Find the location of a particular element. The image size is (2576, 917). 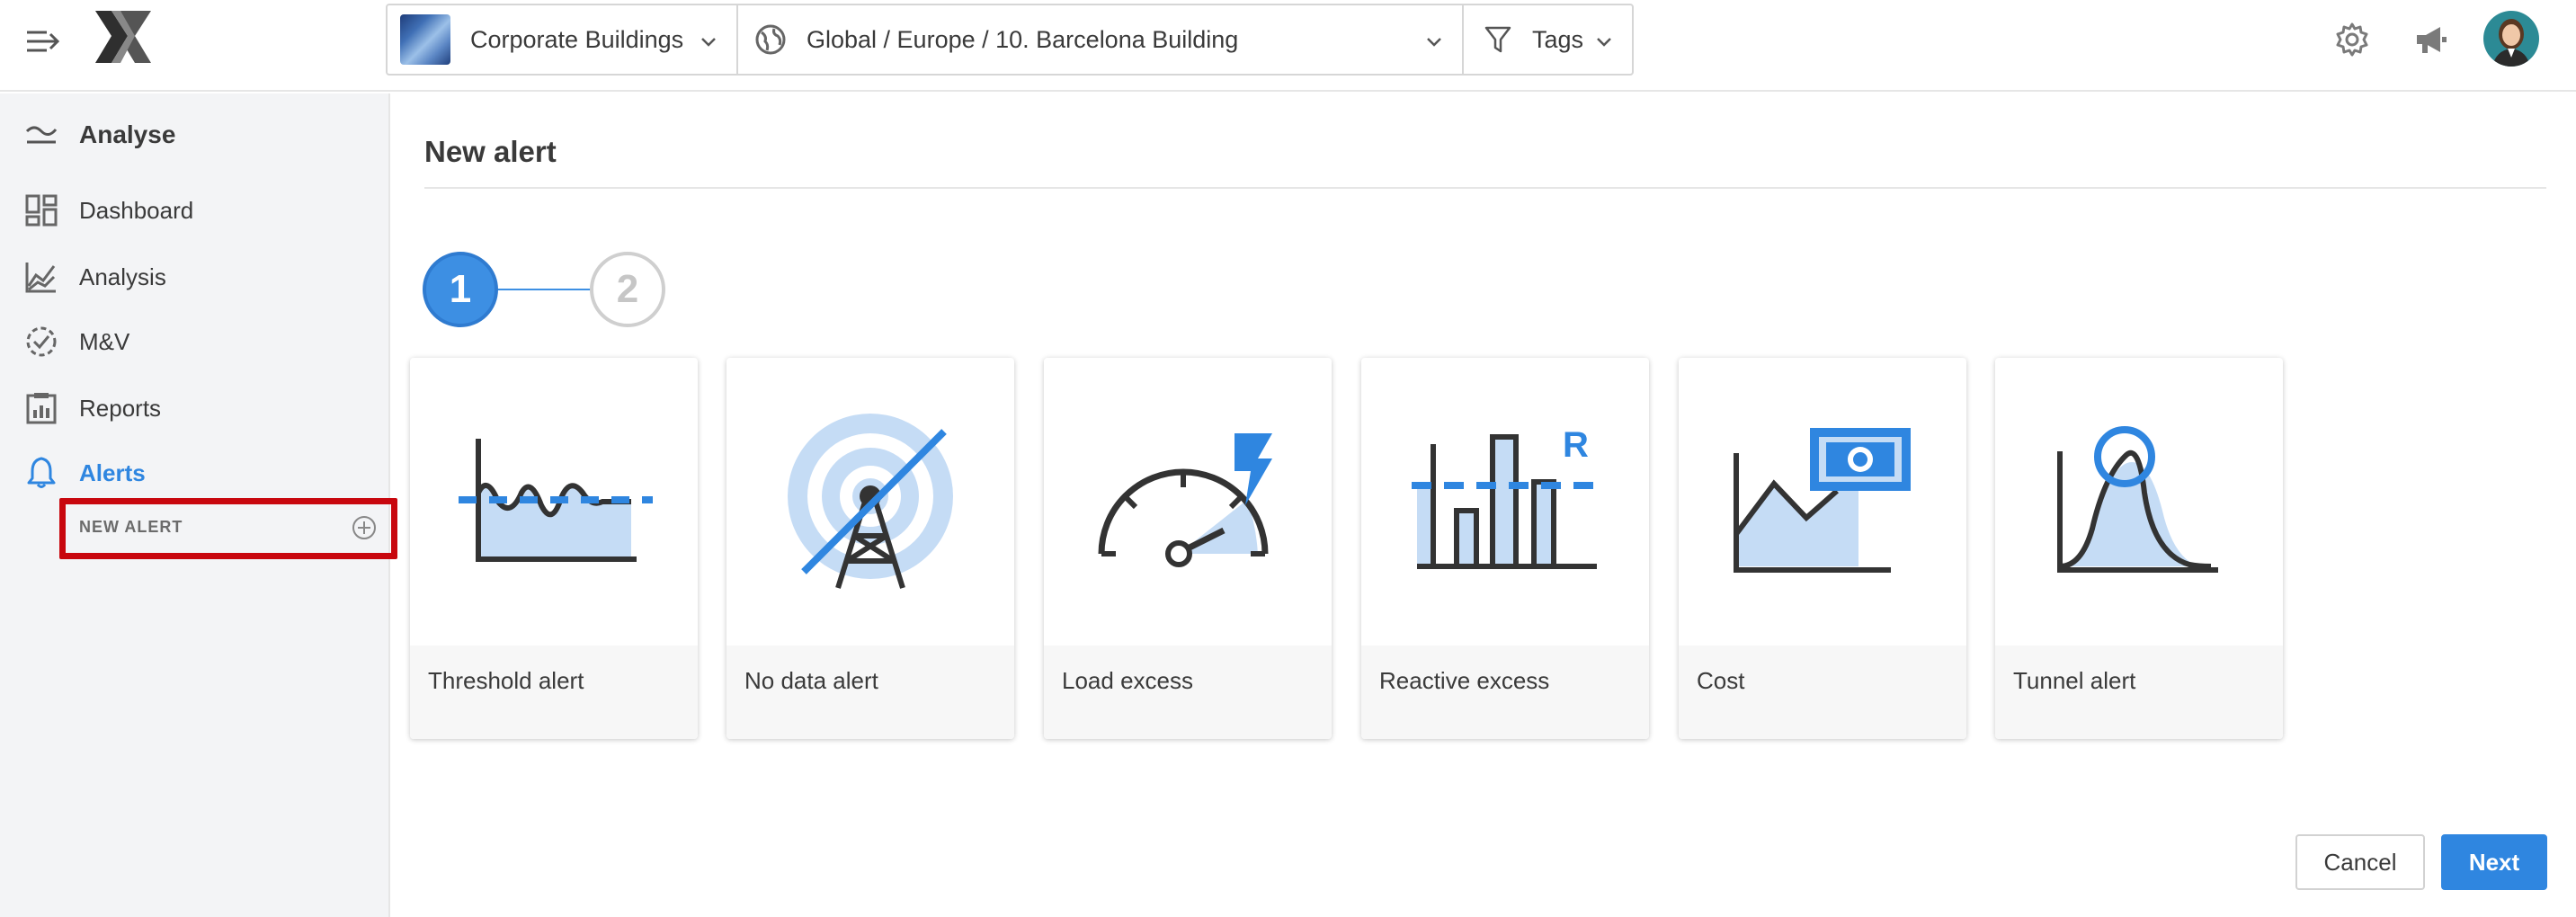

step-2-indicator: 2 is located at coordinates (628, 289).